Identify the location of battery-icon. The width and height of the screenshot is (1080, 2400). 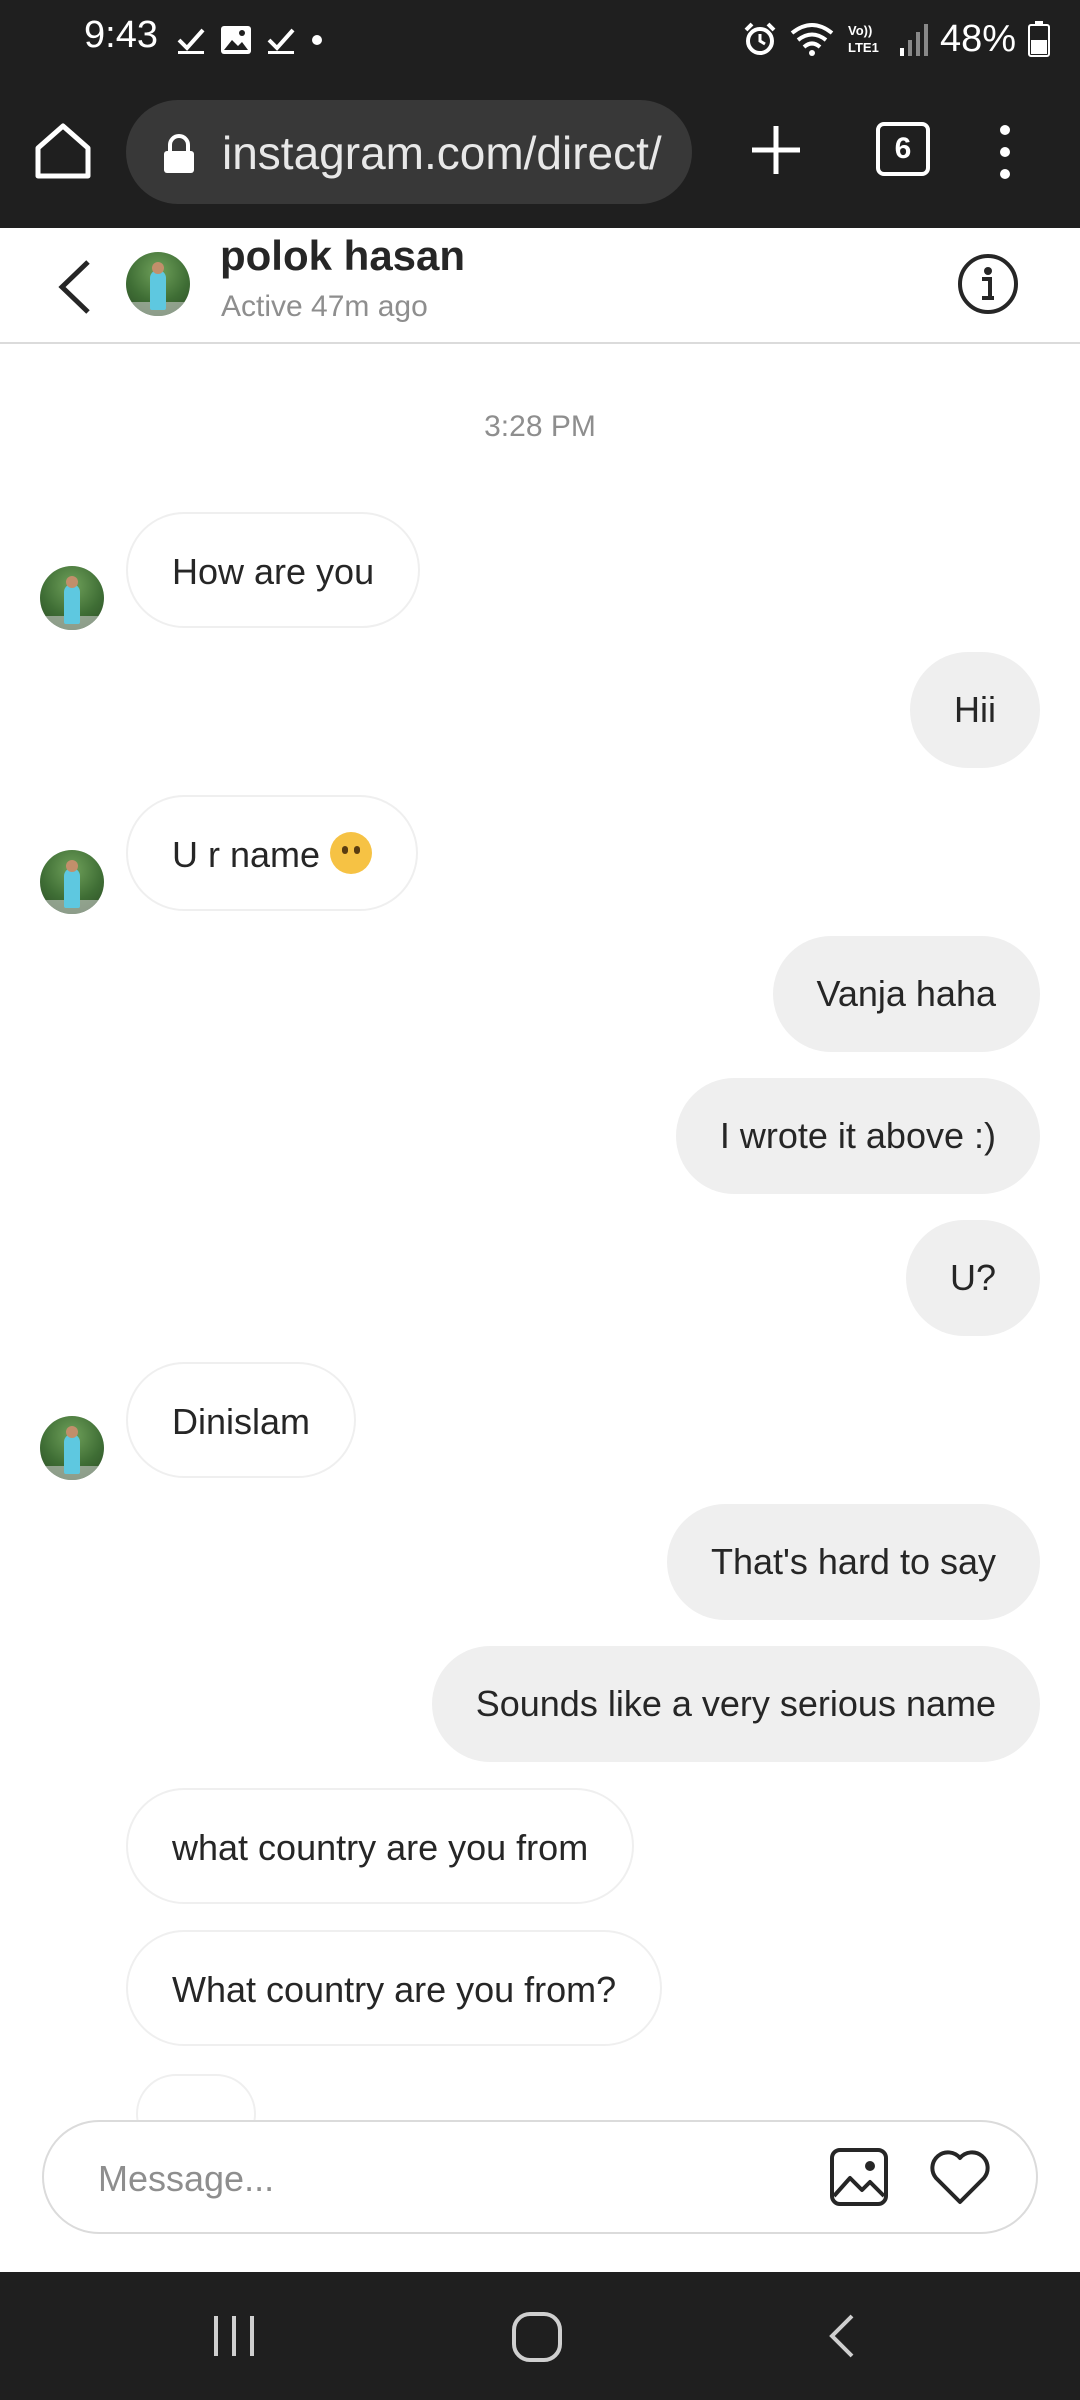
(1039, 39).